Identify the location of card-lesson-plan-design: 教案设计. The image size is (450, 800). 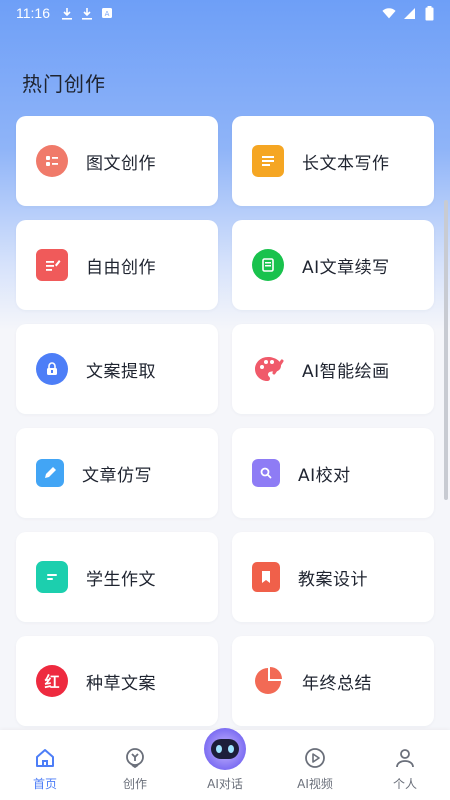
(333, 577).